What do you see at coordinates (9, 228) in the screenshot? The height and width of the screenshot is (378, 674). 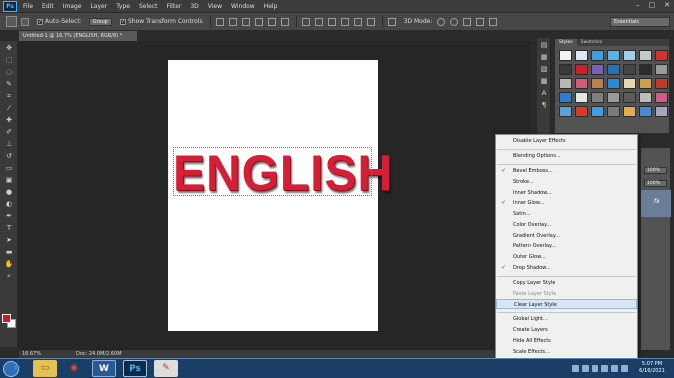 I see `type-tool-icon: T` at bounding box center [9, 228].